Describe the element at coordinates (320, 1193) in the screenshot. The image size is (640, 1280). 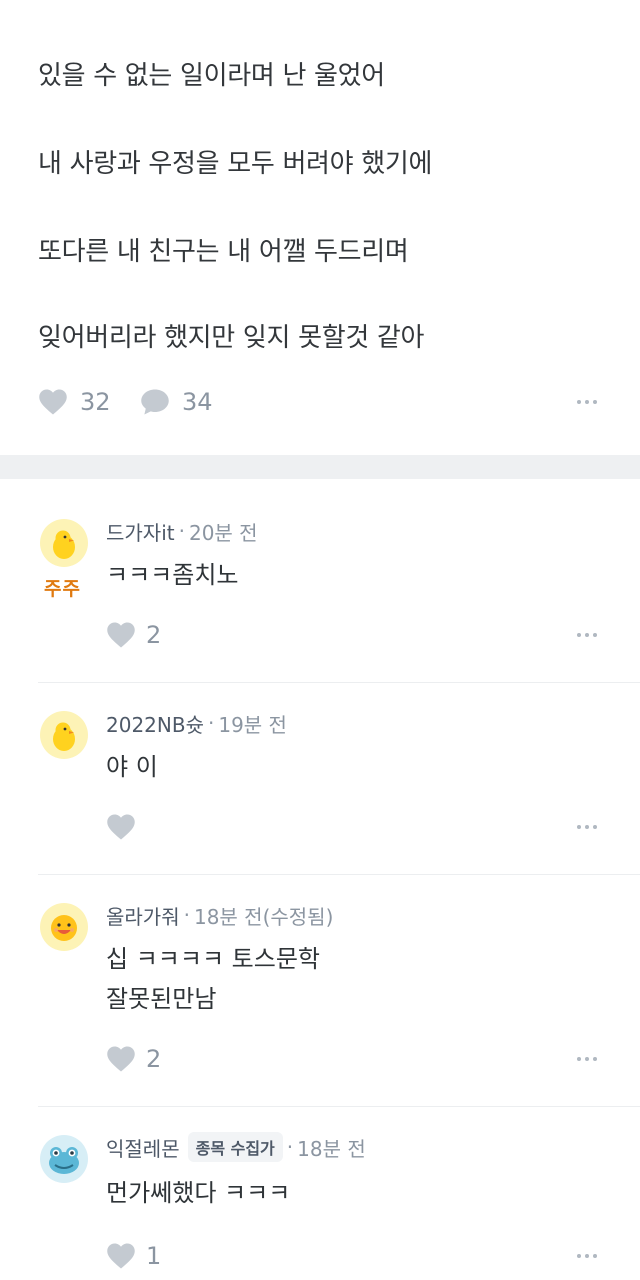
I see `comment-item: 익절레몬 종목 수집가 · 18분 전 먼가쎄했다 ㅋㅋㅋ 1` at that location.